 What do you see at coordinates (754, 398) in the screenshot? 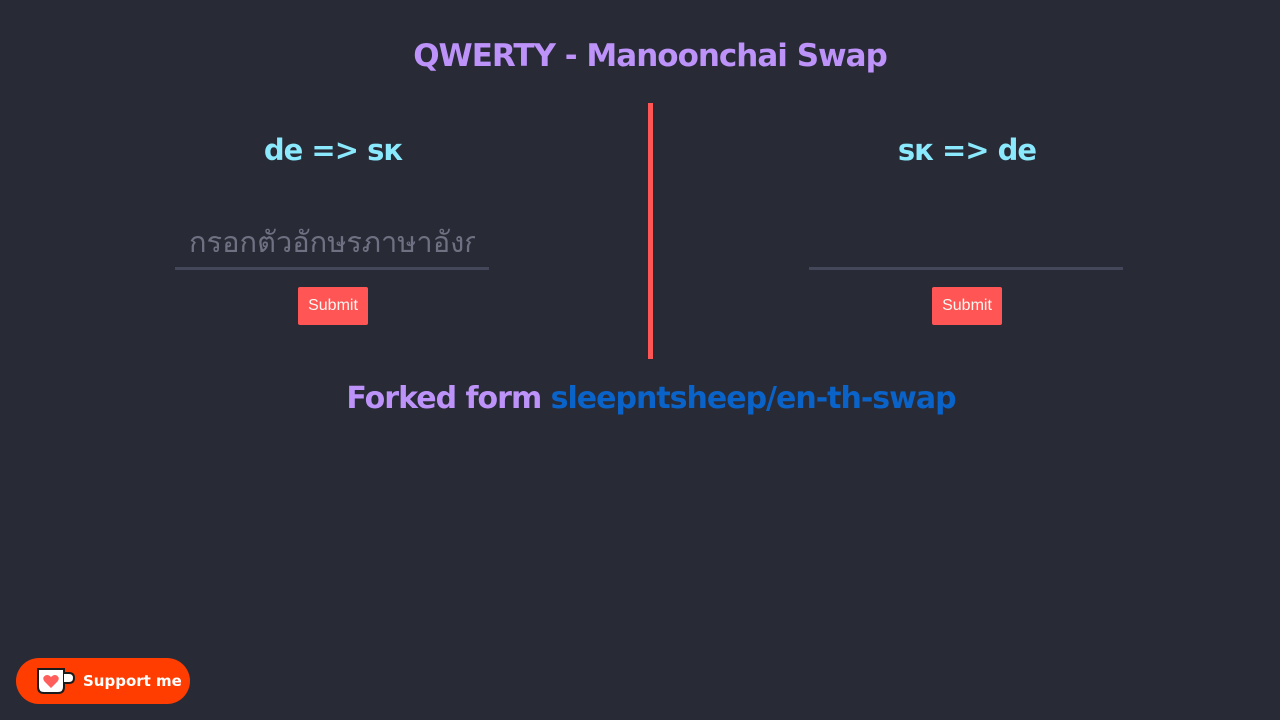
I see `repo-link: sleepntsheep/en-th-swap` at bounding box center [754, 398].